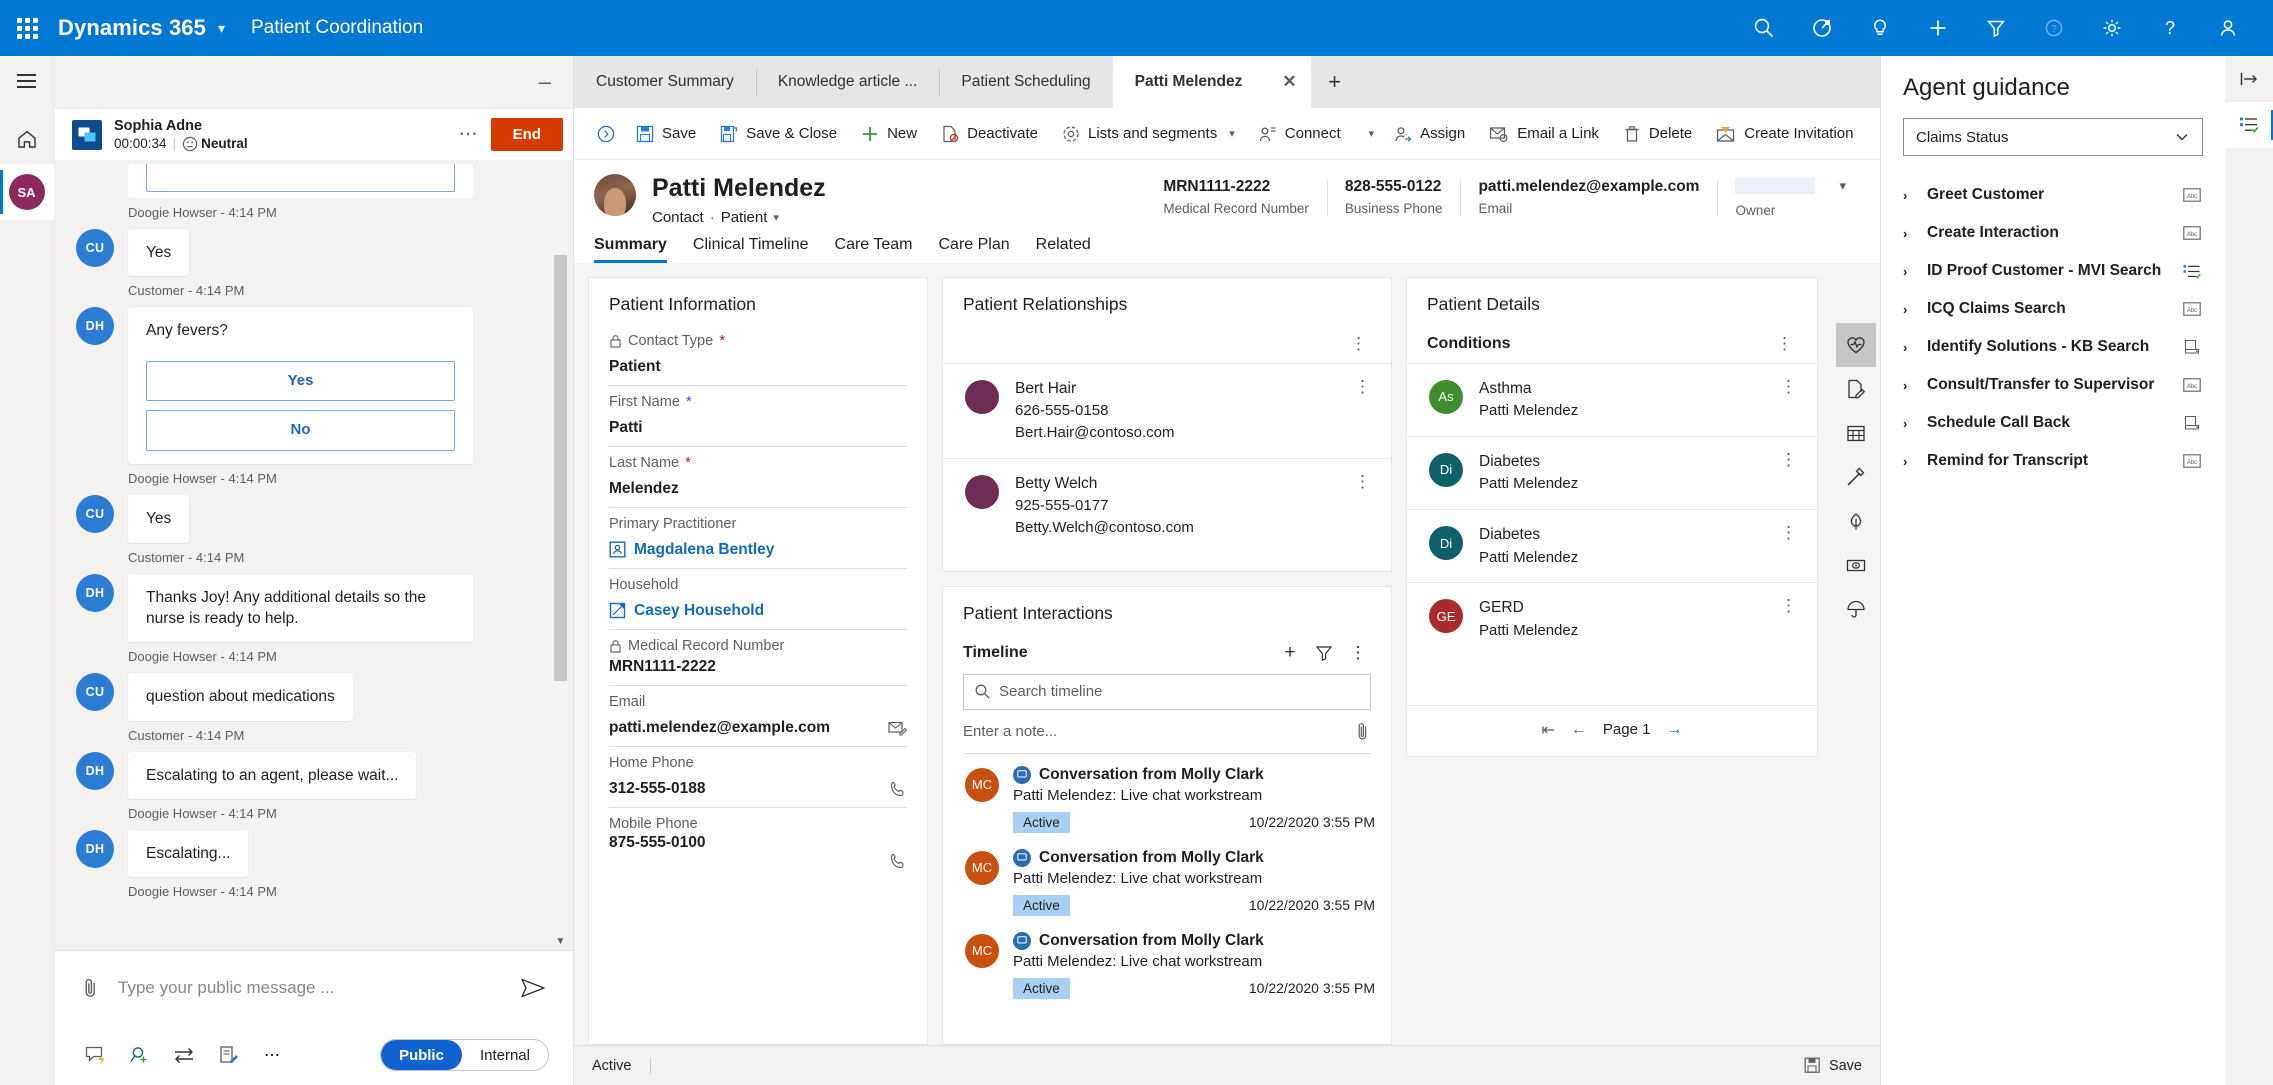  What do you see at coordinates (228, 1055) in the screenshot?
I see `notes-icon` at bounding box center [228, 1055].